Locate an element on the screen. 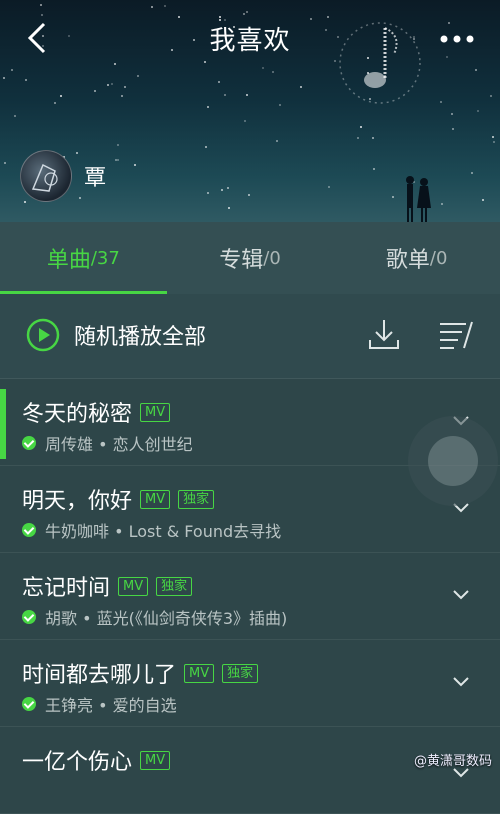 The width and height of the screenshot is (500, 814). category-tabs: 单曲/37 专辑/0 歌单/0 is located at coordinates (250, 258).